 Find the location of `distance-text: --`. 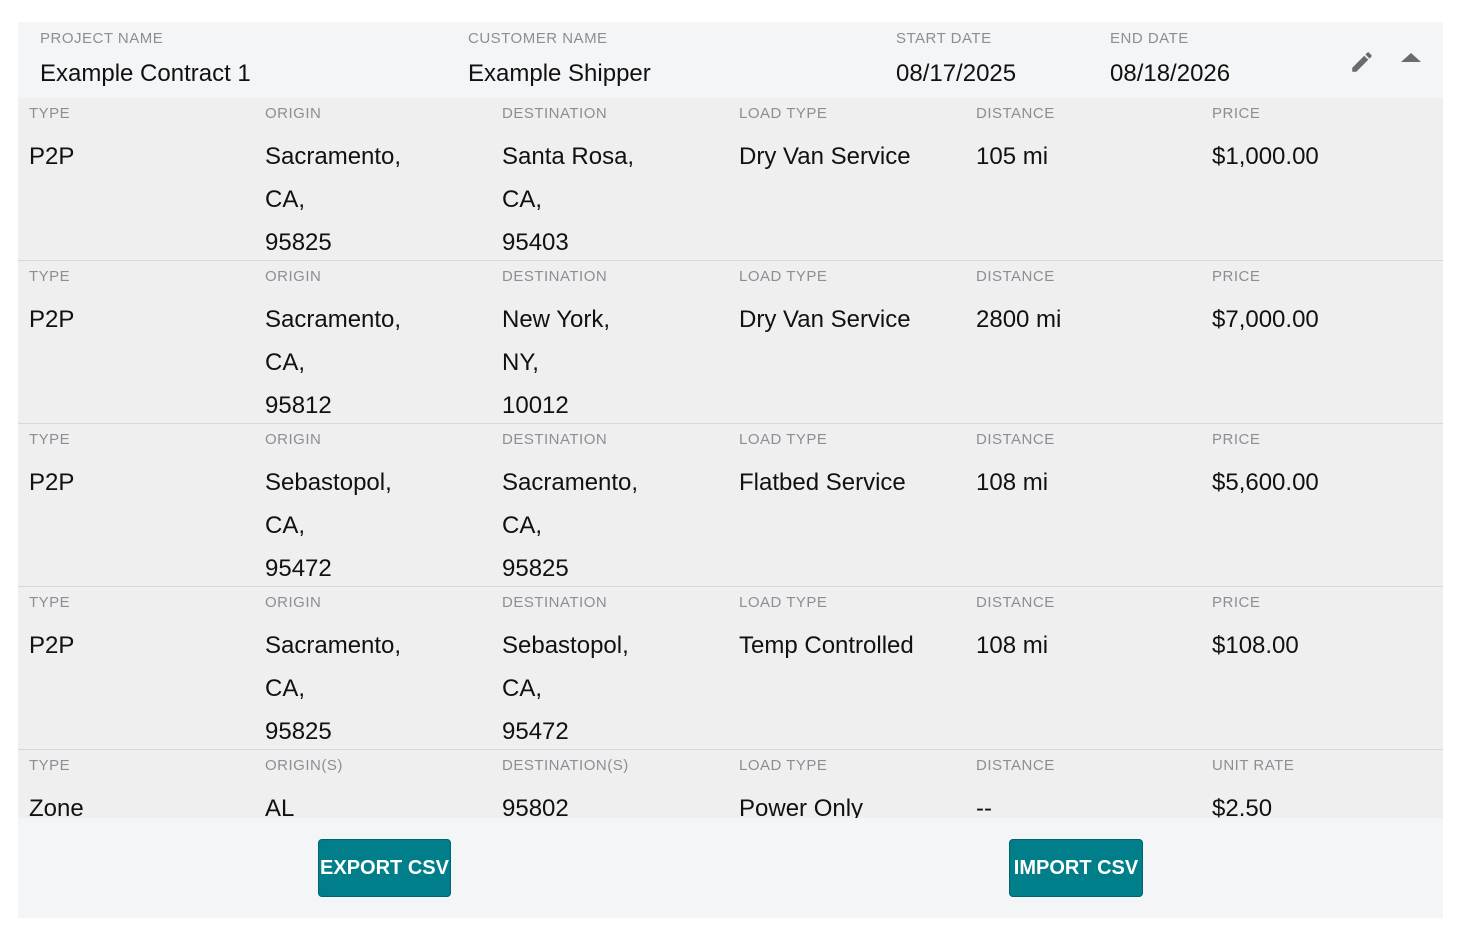

distance-text: -- is located at coordinates (984, 806).